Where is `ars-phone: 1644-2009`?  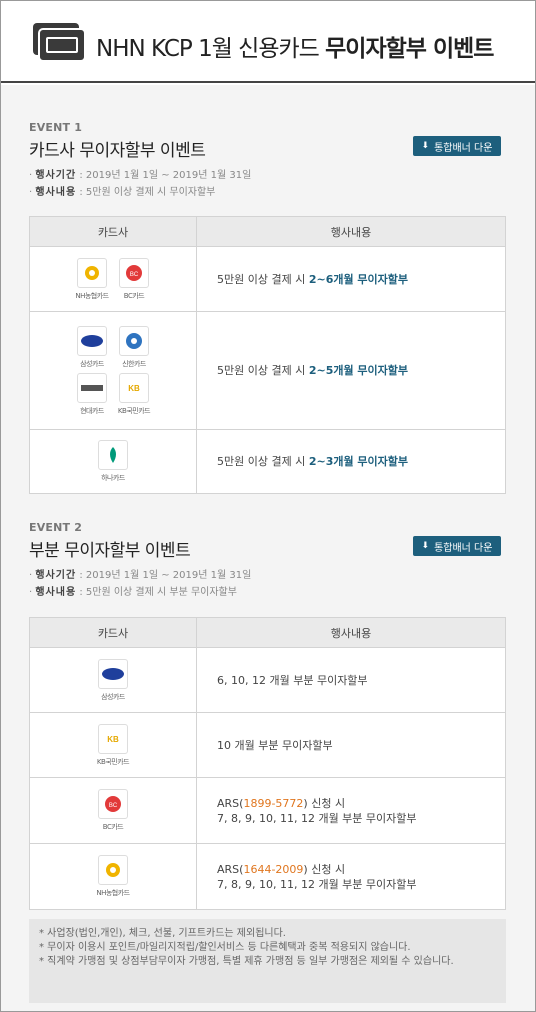 ars-phone: 1644-2009 is located at coordinates (273, 869).